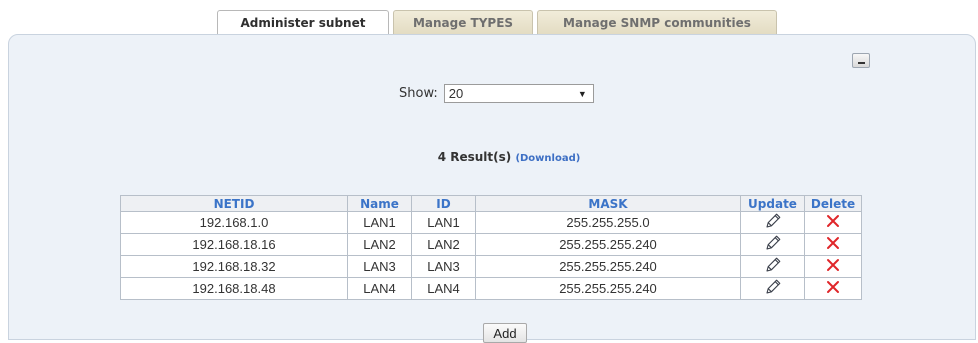 The height and width of the screenshot is (343, 978). What do you see at coordinates (833, 203) in the screenshot?
I see `column-header-delete: Delete` at bounding box center [833, 203].